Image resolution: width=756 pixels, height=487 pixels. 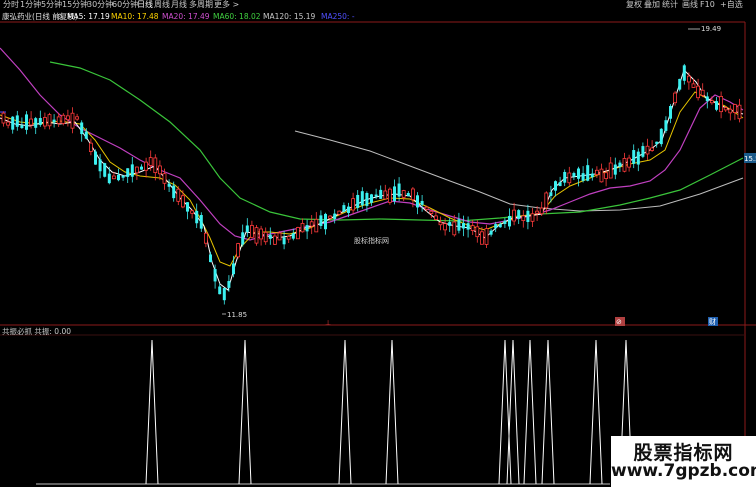 What do you see at coordinates (328, 323) in the screenshot?
I see `event-marker: ⊥` at bounding box center [328, 323].